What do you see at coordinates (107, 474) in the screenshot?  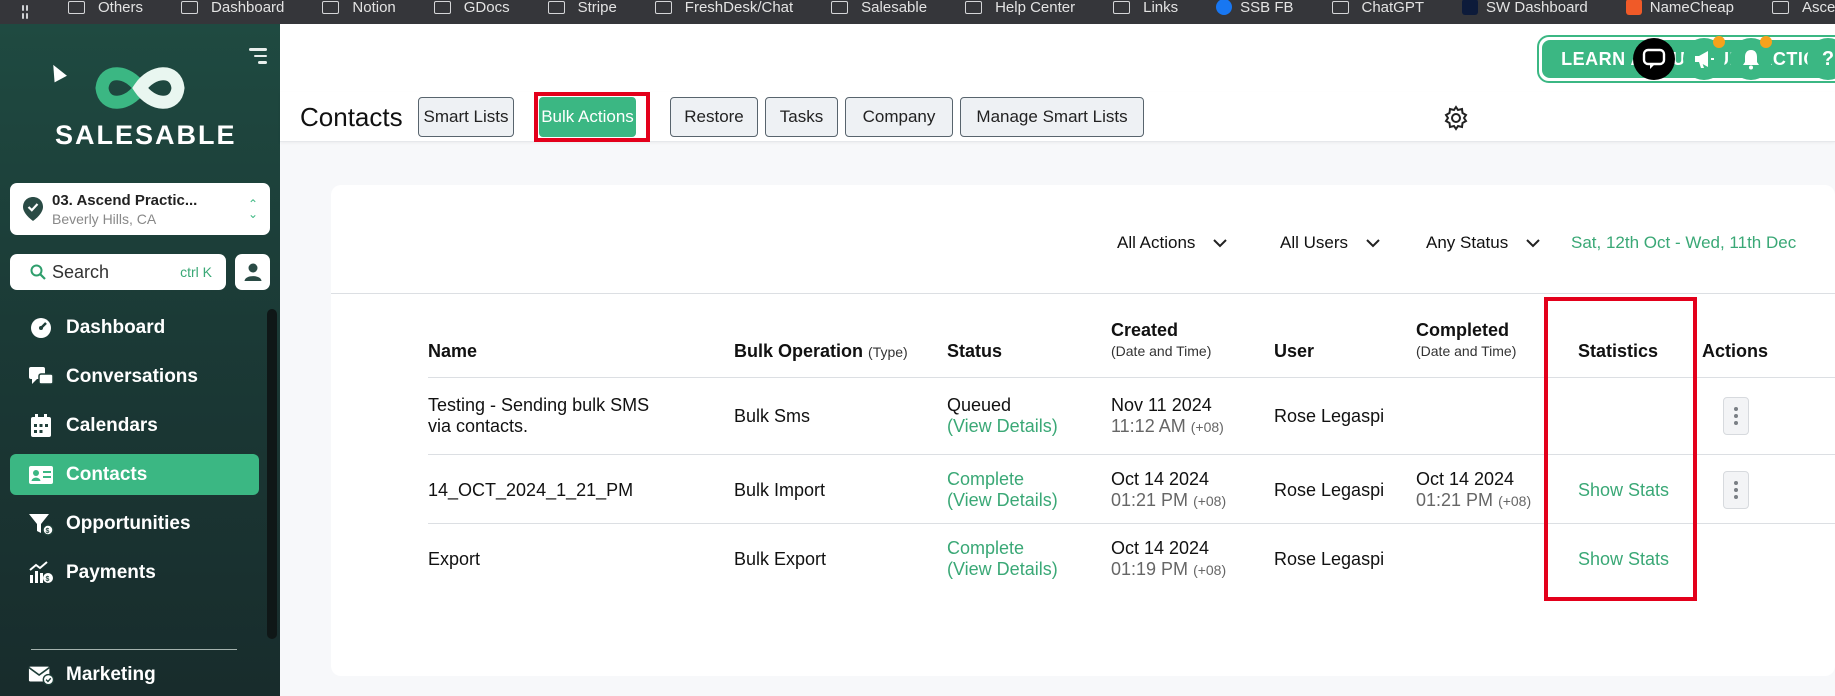 I see `sidebar-item-label: Contacts` at bounding box center [107, 474].